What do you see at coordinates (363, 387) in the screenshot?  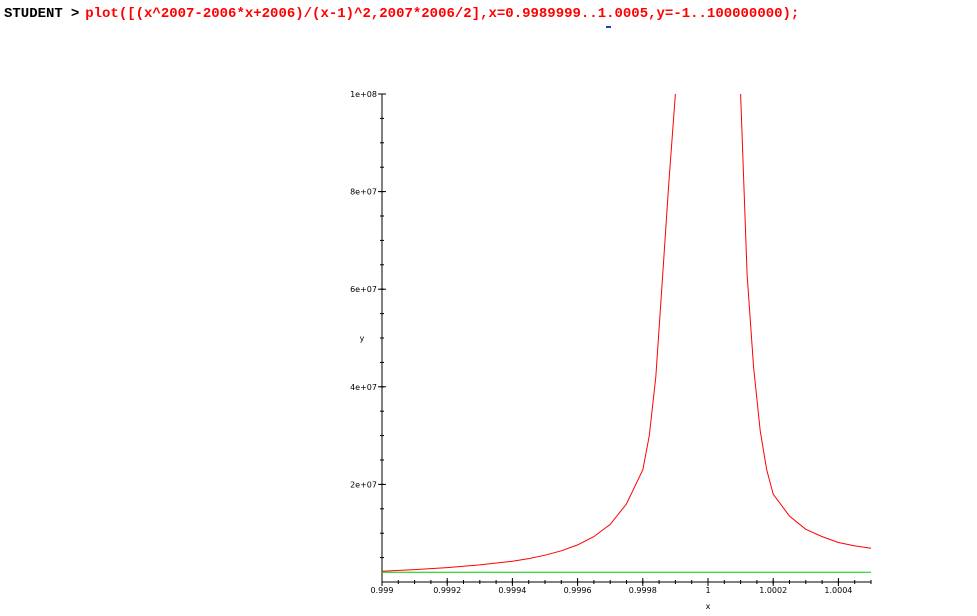 I see `y-tick-label: 4e+07` at bounding box center [363, 387].